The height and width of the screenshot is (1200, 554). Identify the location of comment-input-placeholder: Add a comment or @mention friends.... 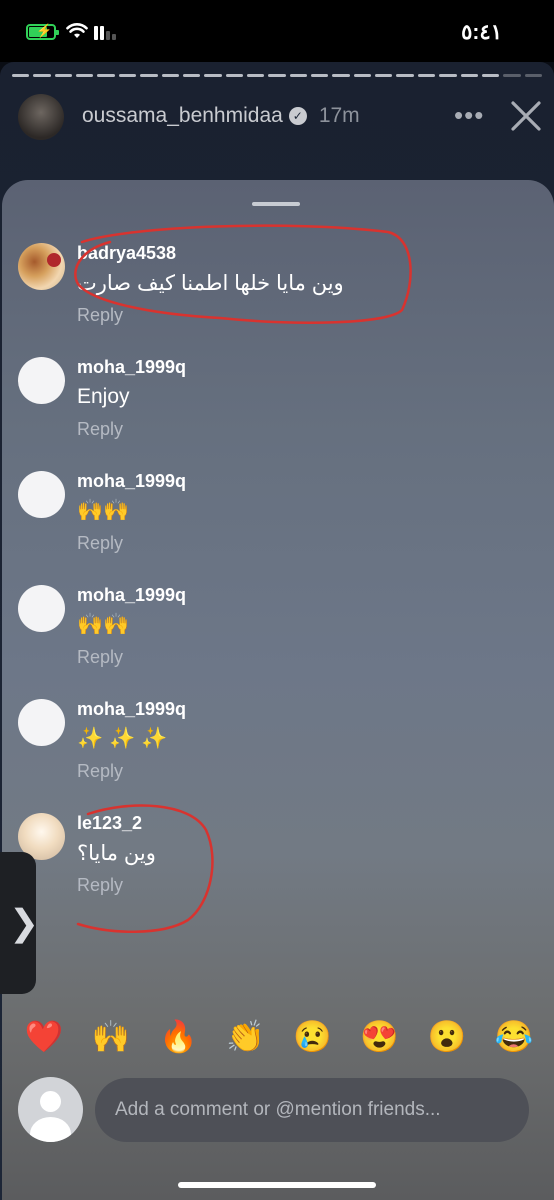
(278, 1109).